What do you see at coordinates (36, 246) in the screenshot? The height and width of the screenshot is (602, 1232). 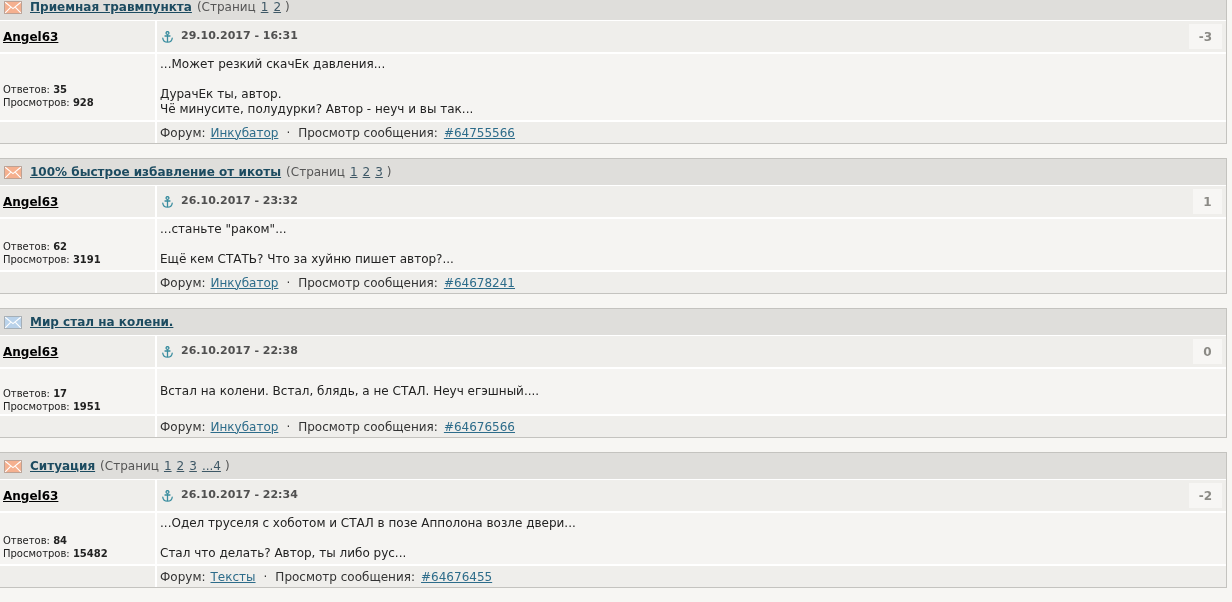 I see `topic-stat: Ответов: 62` at bounding box center [36, 246].